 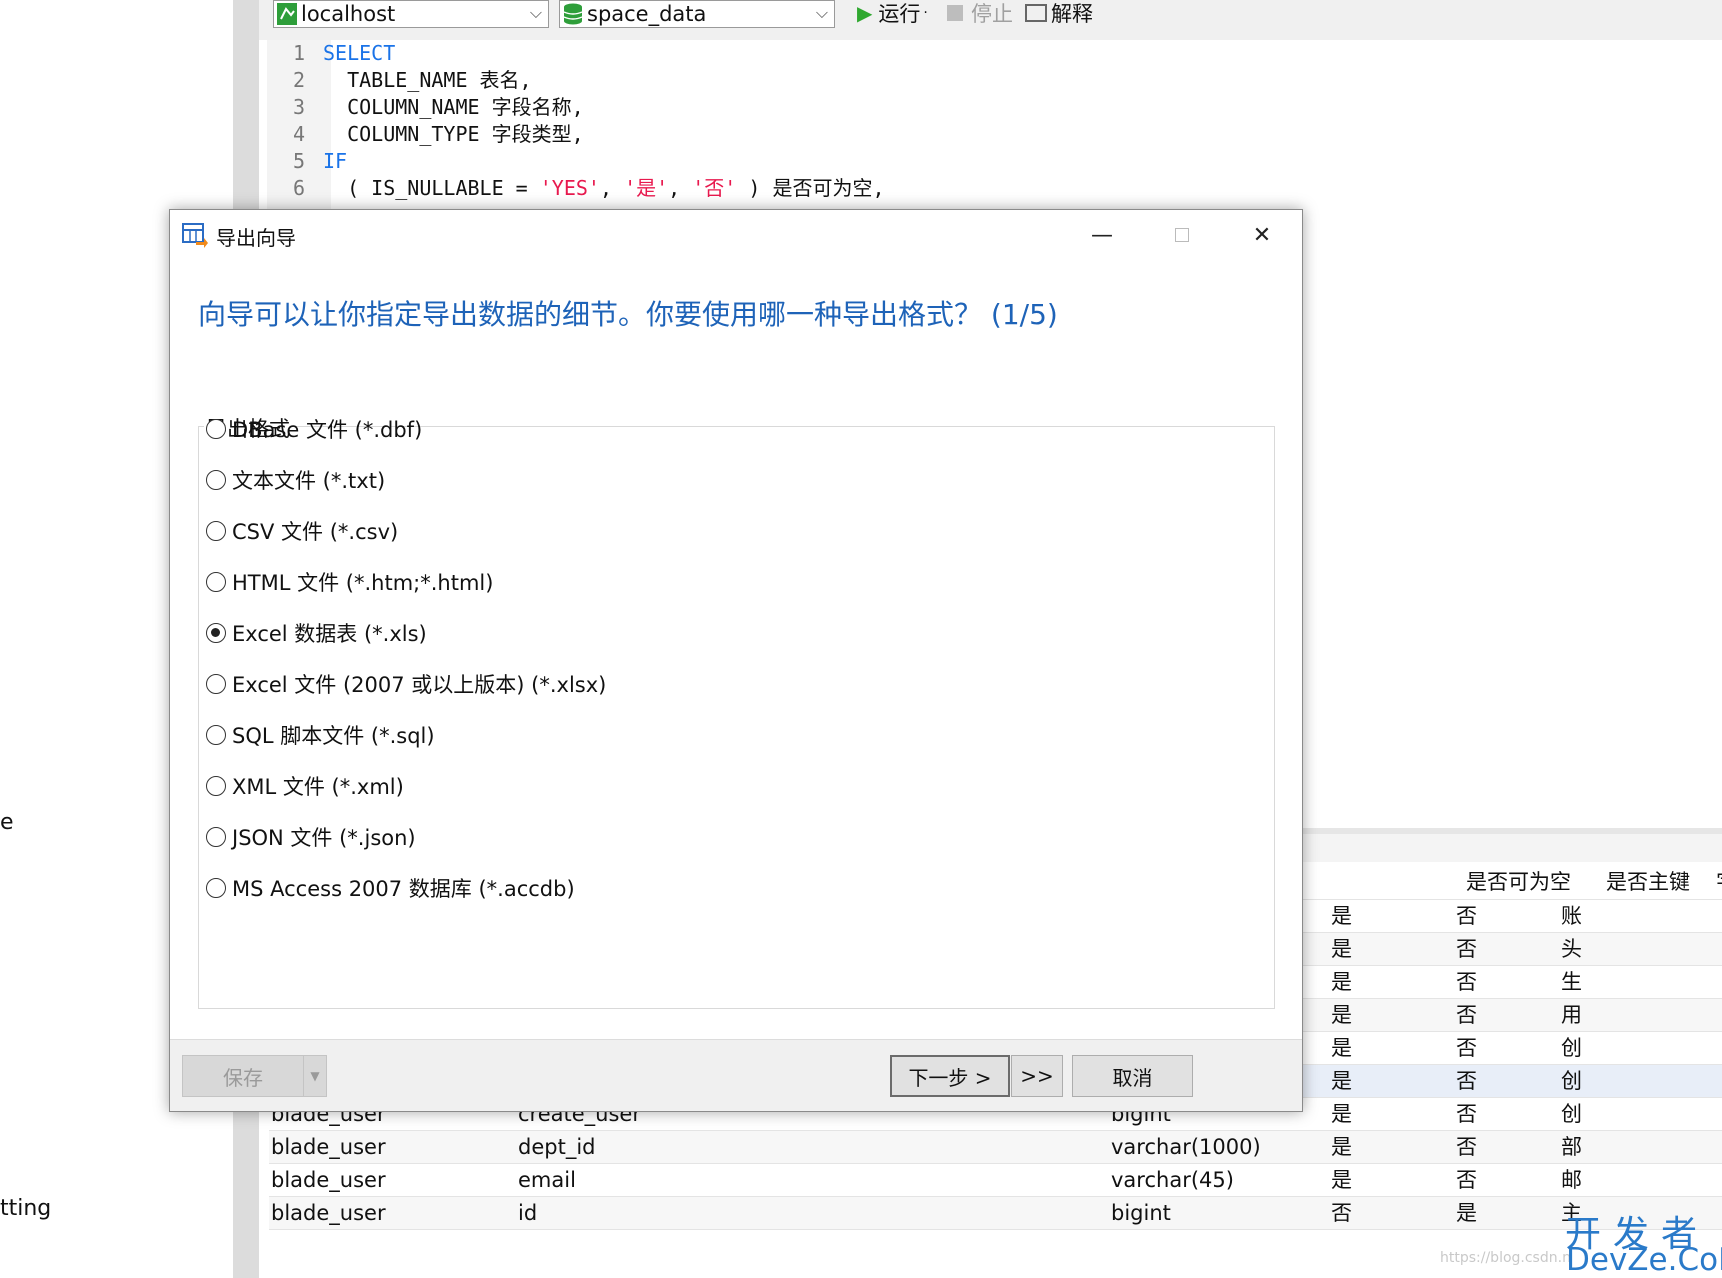 I want to click on save-button: 保存, so click(x=243, y=1076).